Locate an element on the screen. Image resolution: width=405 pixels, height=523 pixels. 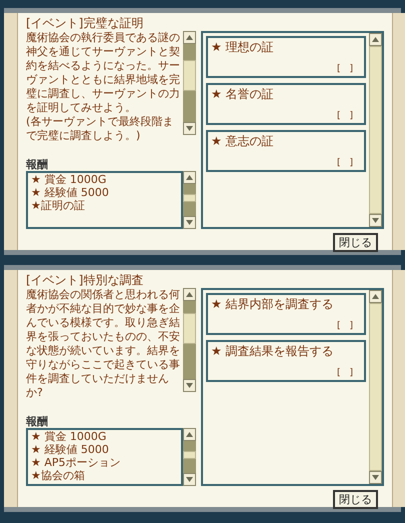
objective-label: ★ 名誉の証 is located at coordinates (242, 94).